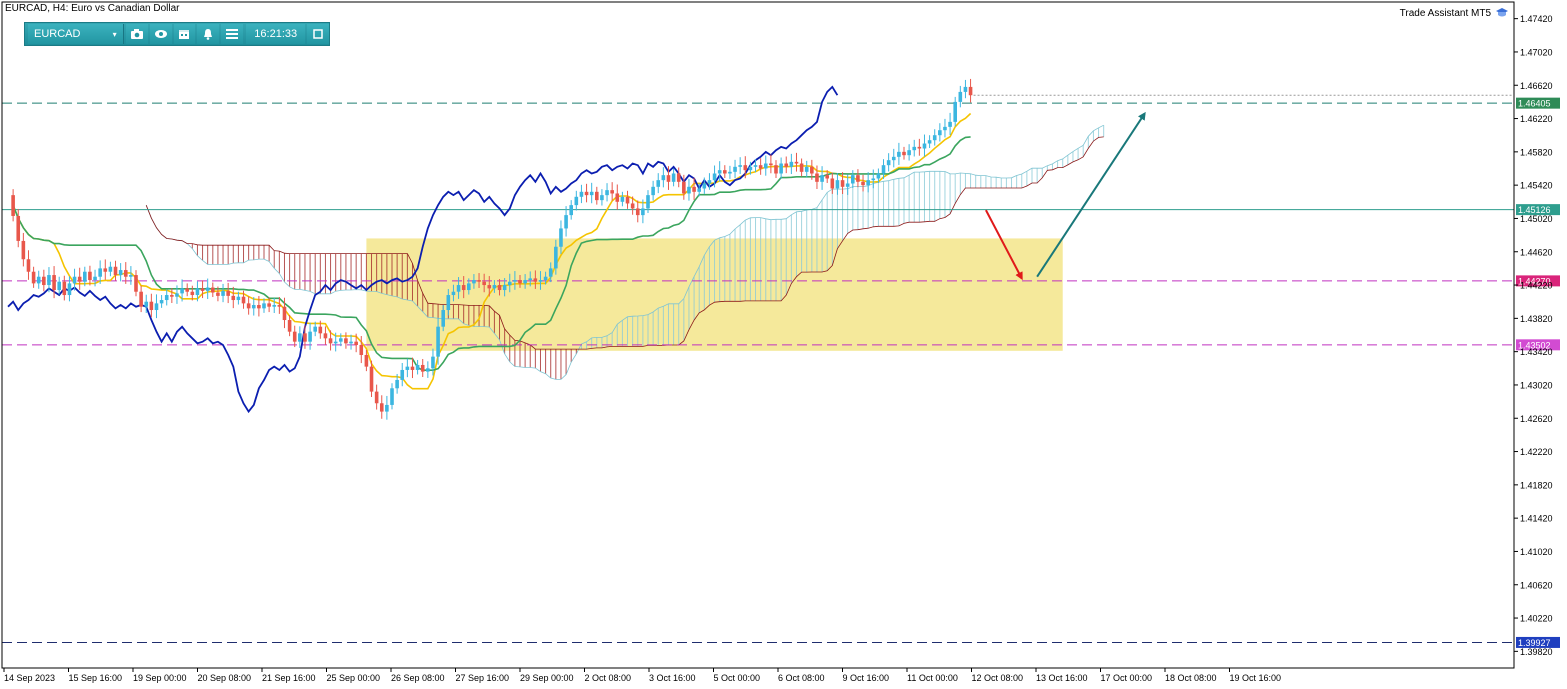 This screenshot has height=689, width=1567. What do you see at coordinates (801, 678) in the screenshot?
I see `x-tick-label: 6 Oct 08:00` at bounding box center [801, 678].